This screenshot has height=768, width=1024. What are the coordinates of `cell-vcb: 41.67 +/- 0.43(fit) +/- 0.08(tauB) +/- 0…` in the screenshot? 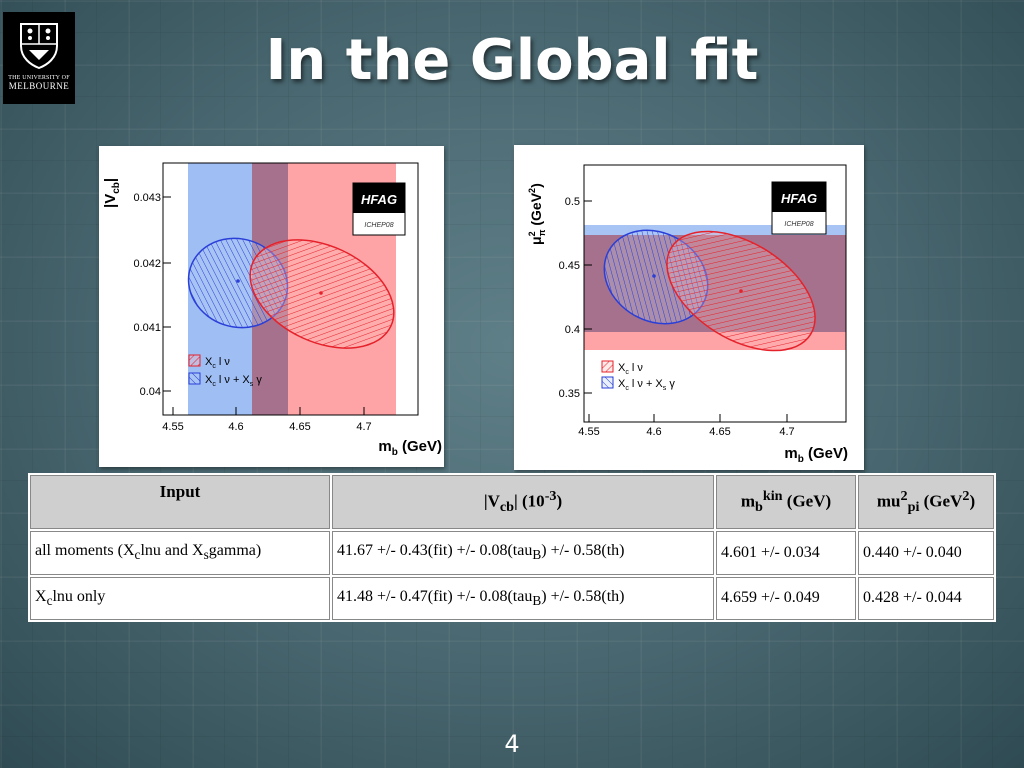 It's located at (523, 553).